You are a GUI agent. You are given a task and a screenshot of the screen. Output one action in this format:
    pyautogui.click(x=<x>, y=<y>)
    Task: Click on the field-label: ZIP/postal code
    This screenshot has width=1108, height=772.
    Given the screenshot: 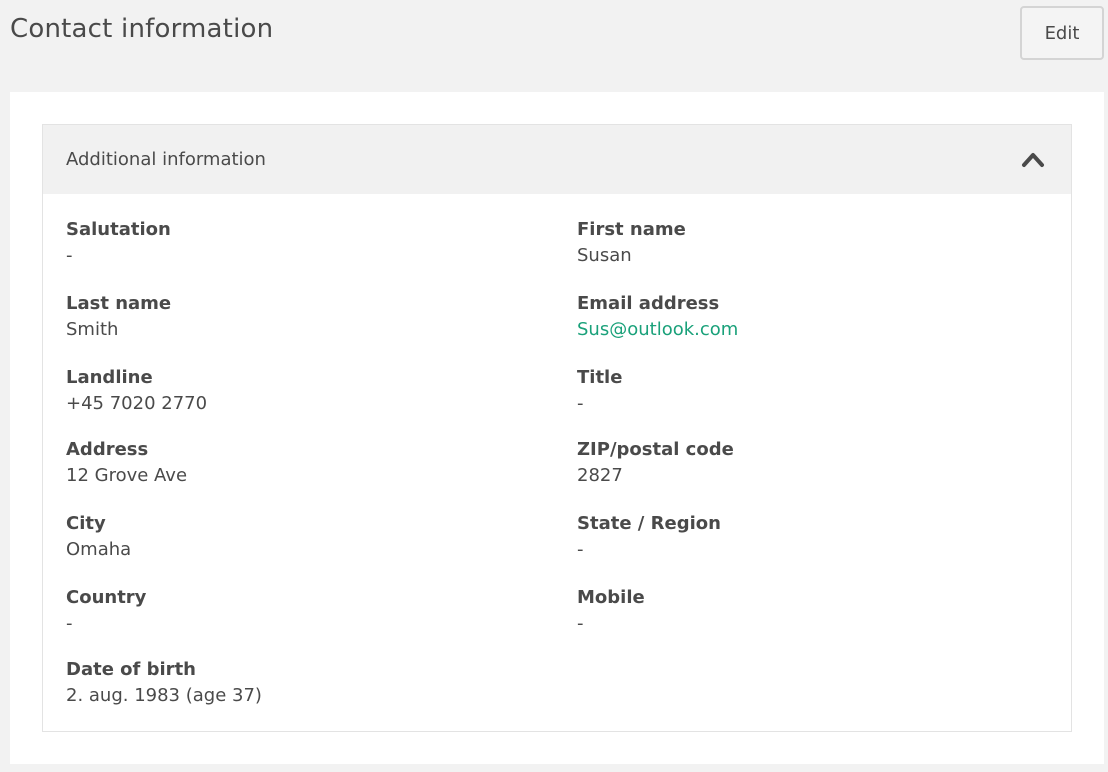 What is the action you would take?
    pyautogui.click(x=655, y=449)
    